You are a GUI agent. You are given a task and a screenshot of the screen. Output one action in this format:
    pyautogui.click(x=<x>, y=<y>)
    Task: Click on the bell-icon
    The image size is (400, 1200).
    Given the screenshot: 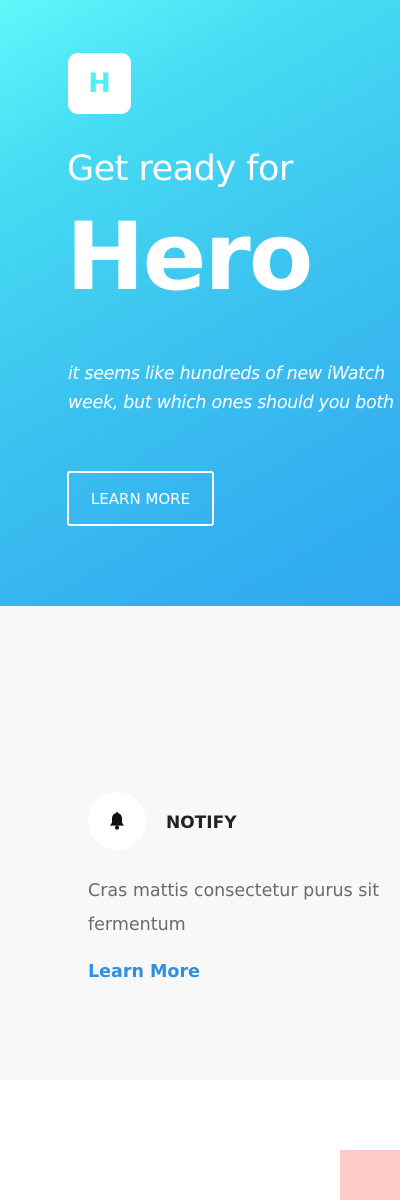 What is the action you would take?
    pyautogui.click(x=117, y=820)
    